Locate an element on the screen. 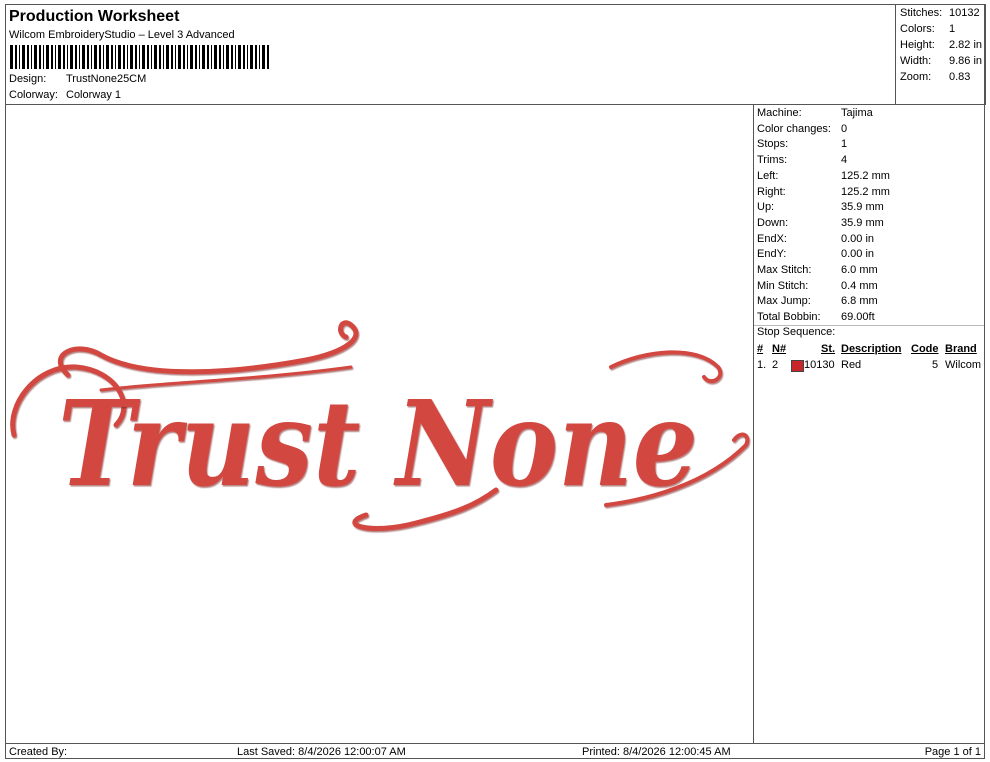  property-value: 69.00ft is located at coordinates (858, 317).